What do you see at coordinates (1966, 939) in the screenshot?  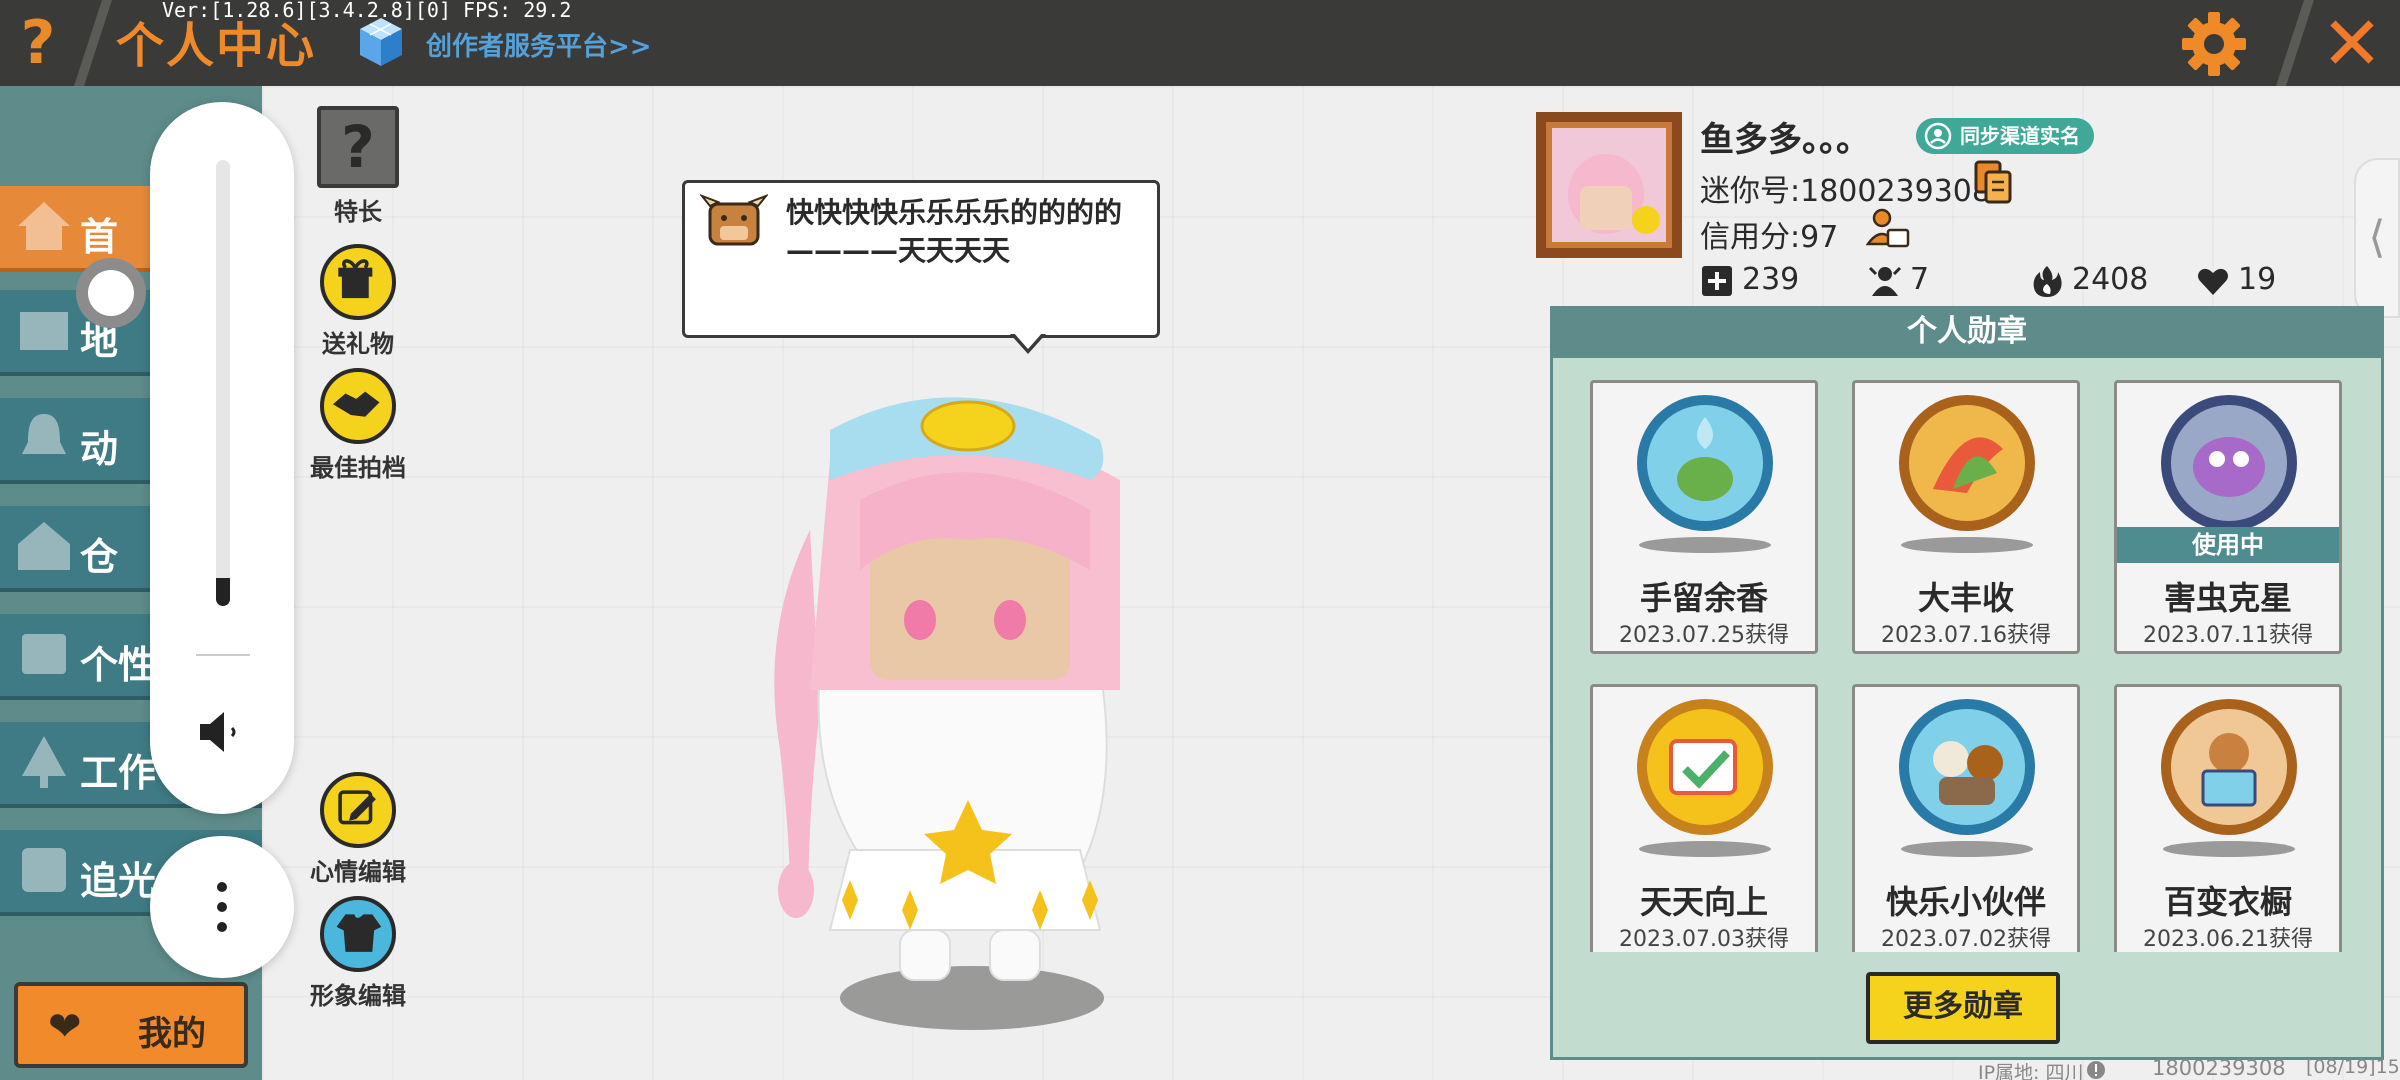 I see `medal-date: 2023.07.02获得` at bounding box center [1966, 939].